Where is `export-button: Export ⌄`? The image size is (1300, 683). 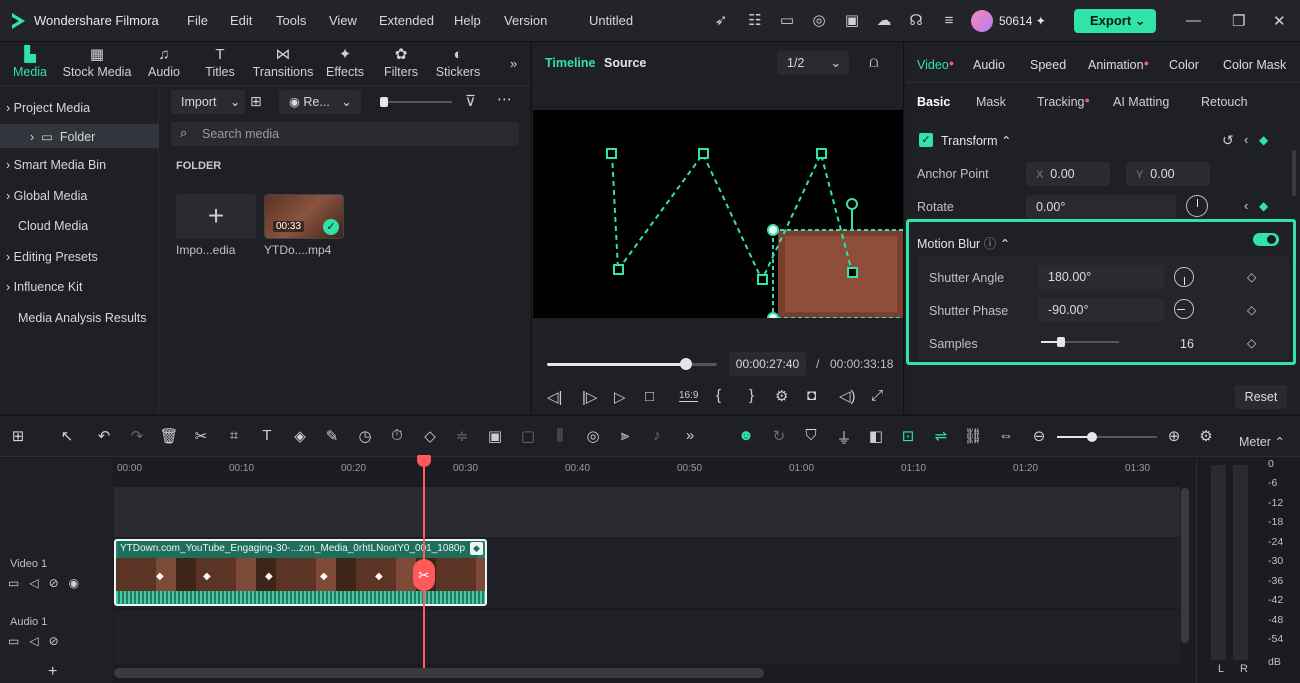
export-button: Export ⌄ is located at coordinates (1115, 21).